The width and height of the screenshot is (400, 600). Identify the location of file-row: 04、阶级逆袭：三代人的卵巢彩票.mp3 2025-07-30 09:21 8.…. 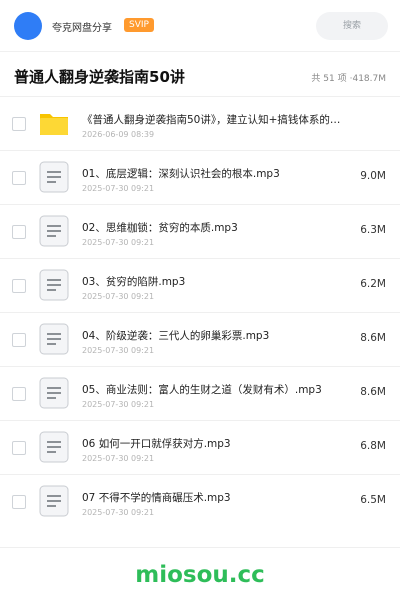
(200, 339).